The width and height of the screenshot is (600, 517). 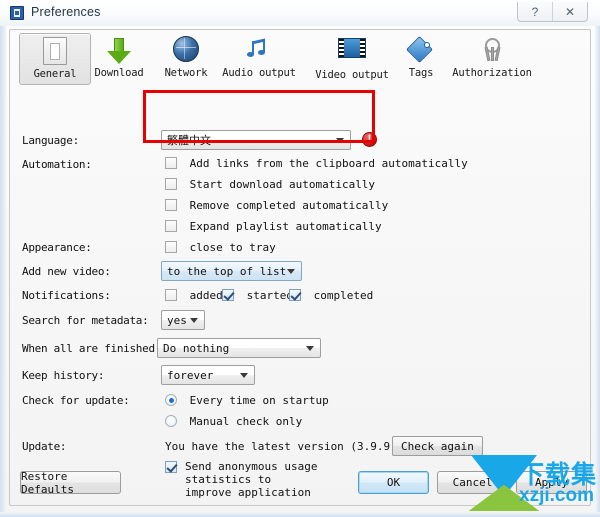 I want to click on watermark-url: xzji.com, so click(x=556, y=495).